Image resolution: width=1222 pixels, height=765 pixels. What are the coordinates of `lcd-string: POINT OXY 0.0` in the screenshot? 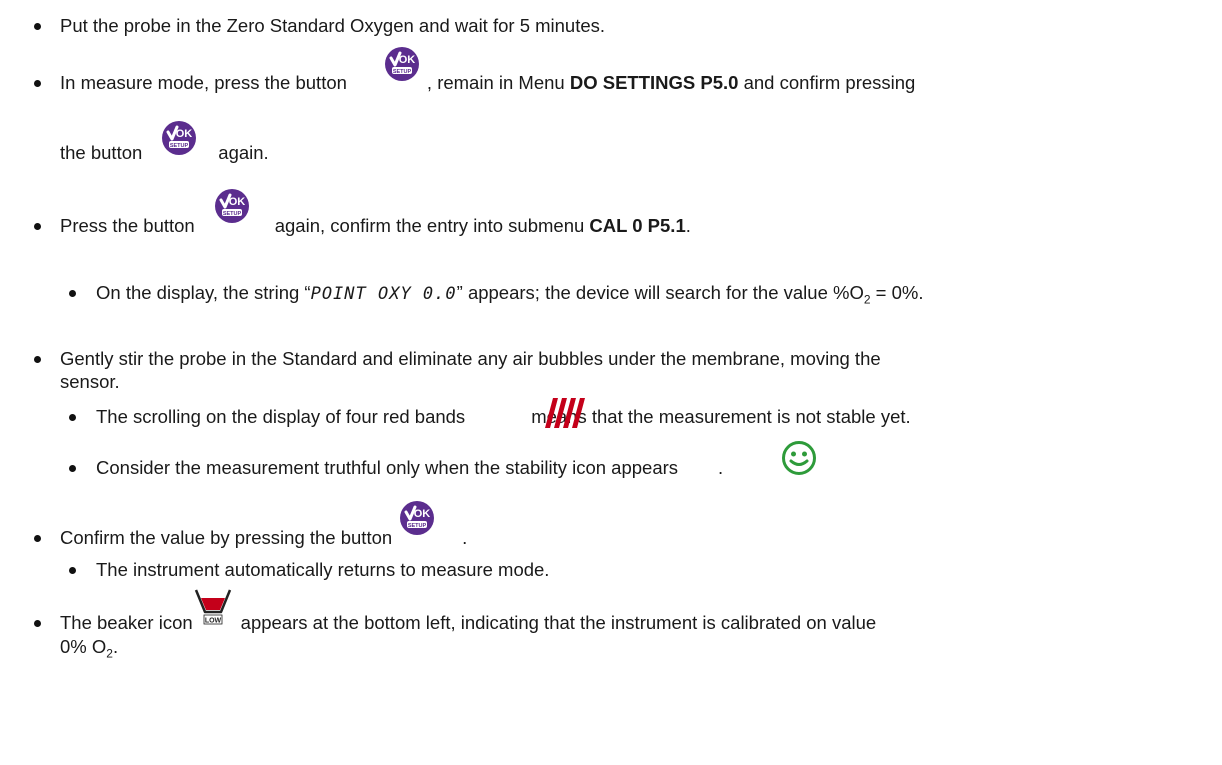 It's located at (383, 294).